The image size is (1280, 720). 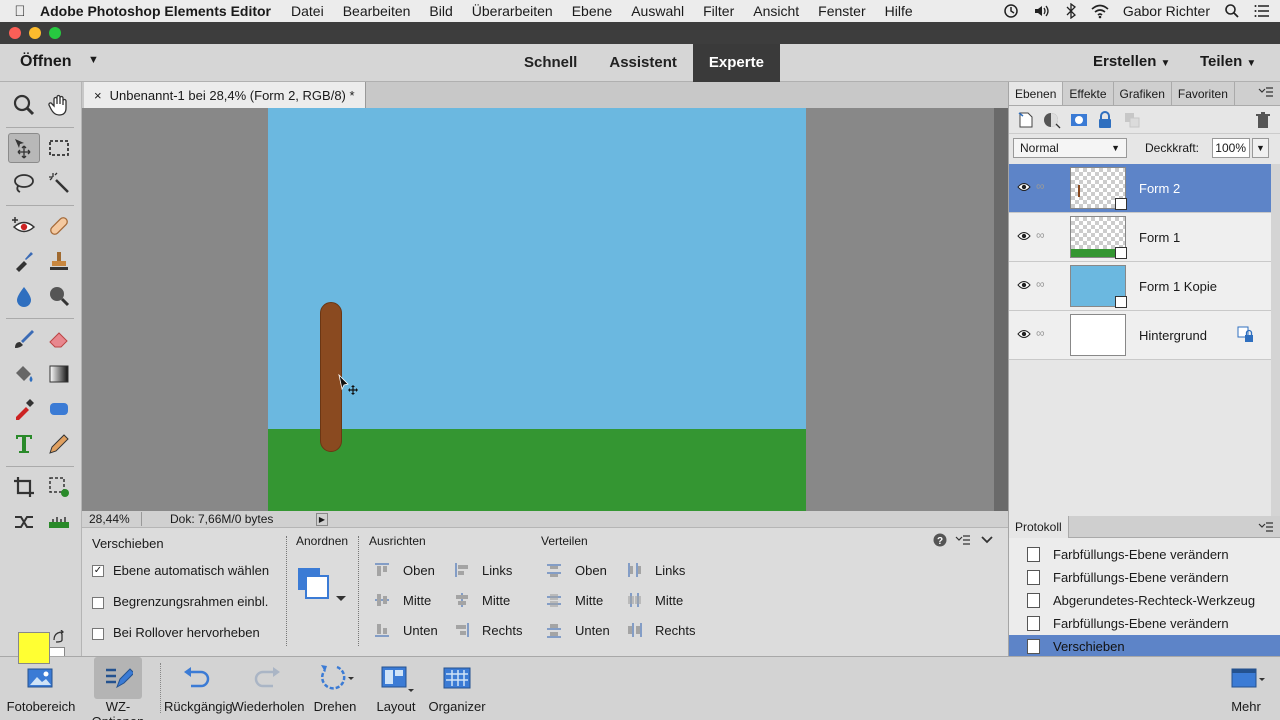 I want to click on canvas-vertical-scrollbar, so click(x=1001, y=309).